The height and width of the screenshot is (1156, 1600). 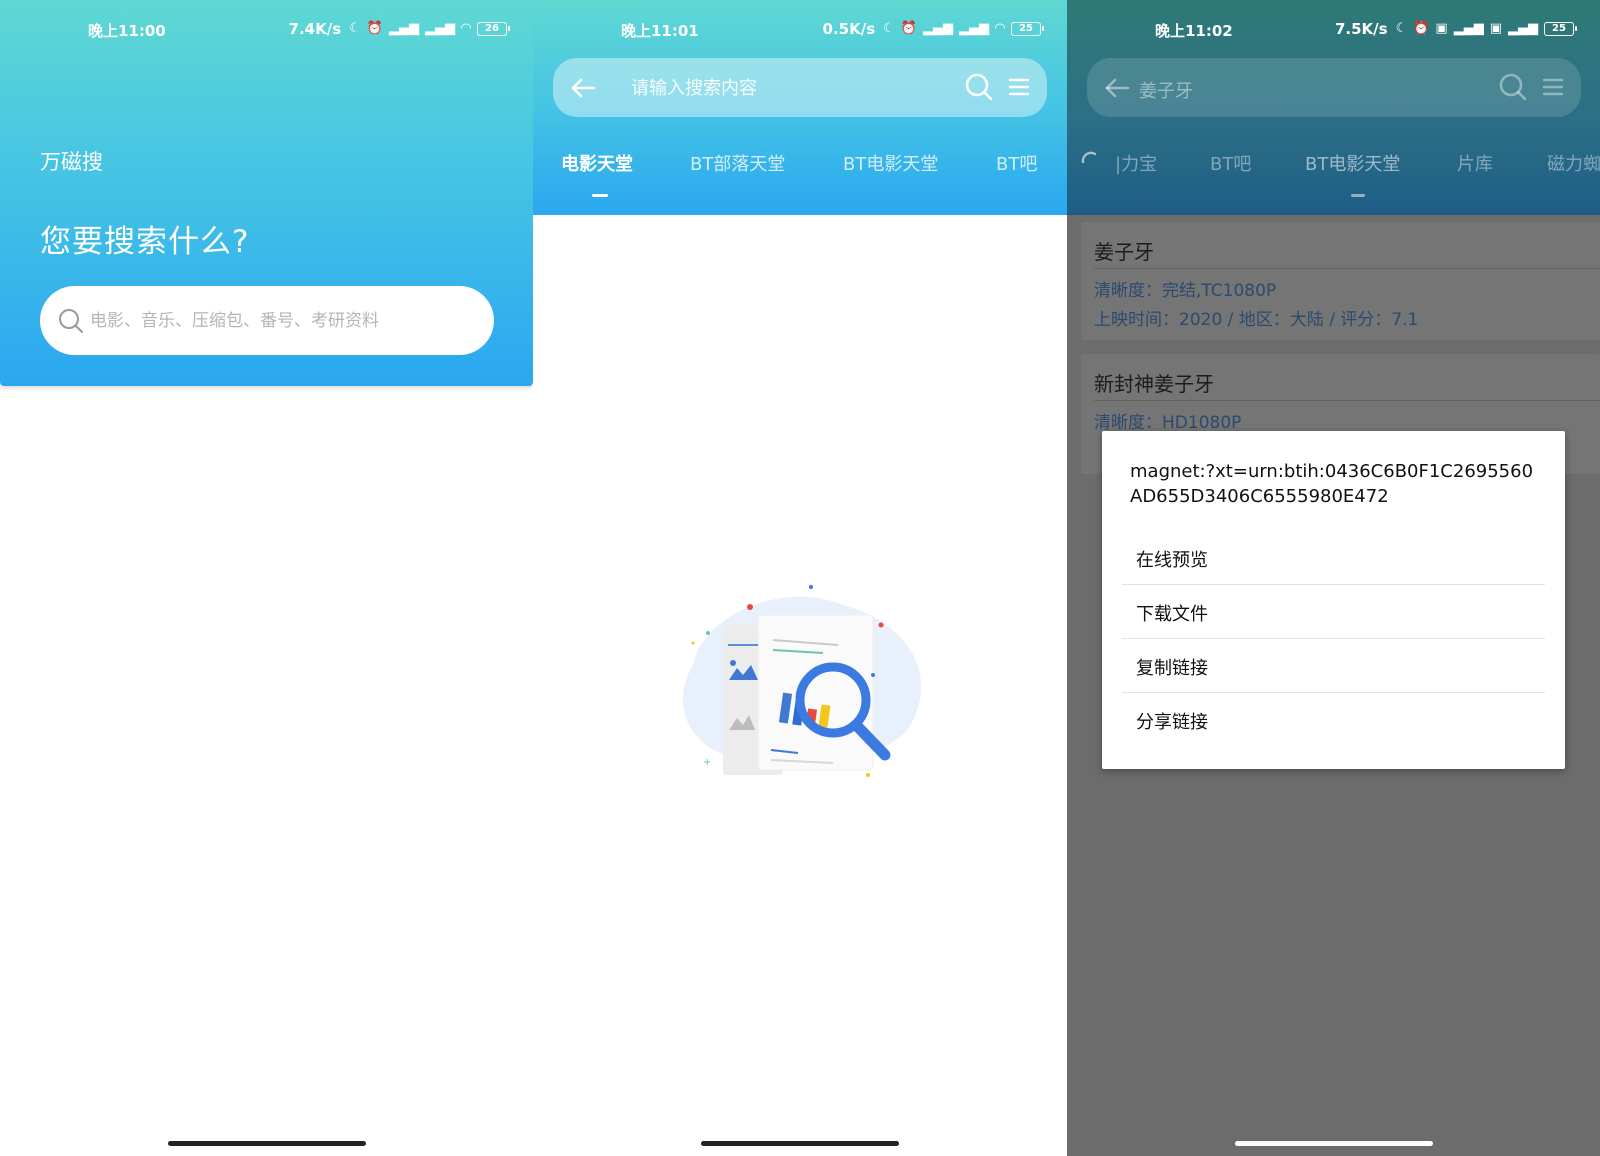 What do you see at coordinates (1475, 163) in the screenshot?
I see `tab-pianku: 片库` at bounding box center [1475, 163].